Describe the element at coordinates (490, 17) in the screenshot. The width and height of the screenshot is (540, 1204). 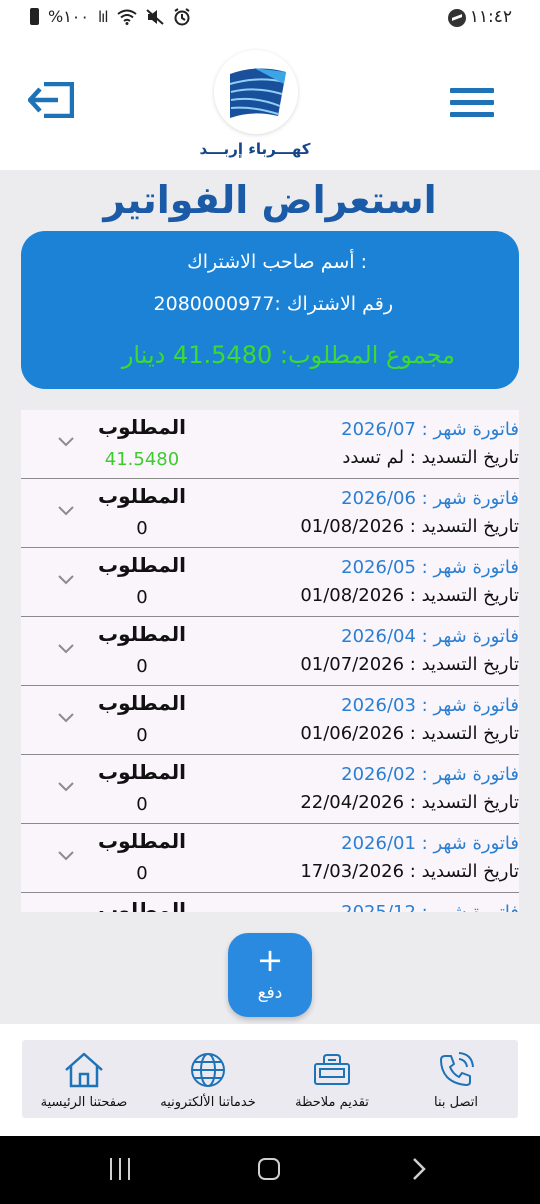
I see `clock: ١١:٤٢` at that location.